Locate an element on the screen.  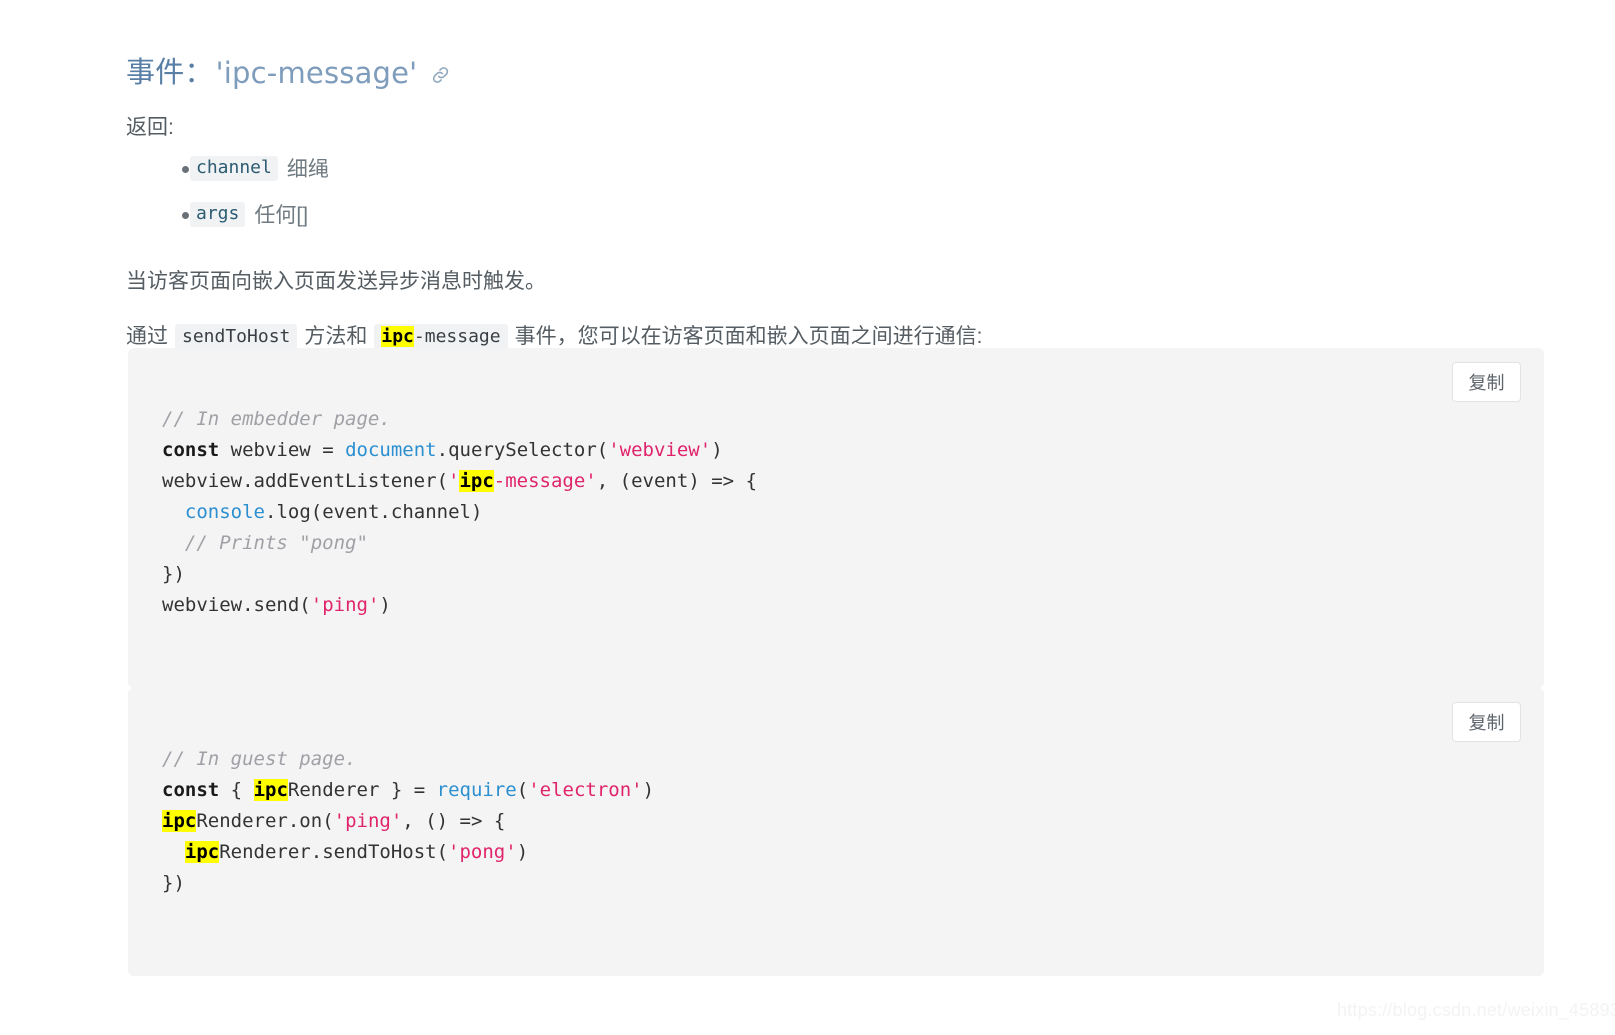
code-token: console is located at coordinates (224, 512).